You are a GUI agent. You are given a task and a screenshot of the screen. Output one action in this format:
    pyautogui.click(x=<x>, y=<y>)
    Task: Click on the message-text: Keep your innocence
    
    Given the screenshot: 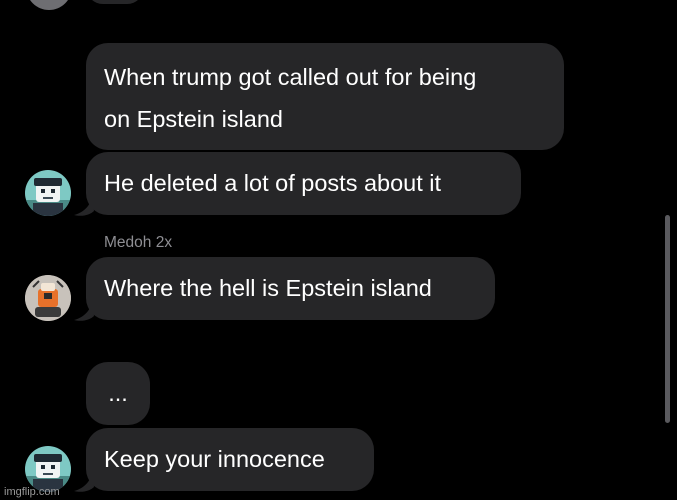 What is the action you would take?
    pyautogui.click(x=214, y=459)
    